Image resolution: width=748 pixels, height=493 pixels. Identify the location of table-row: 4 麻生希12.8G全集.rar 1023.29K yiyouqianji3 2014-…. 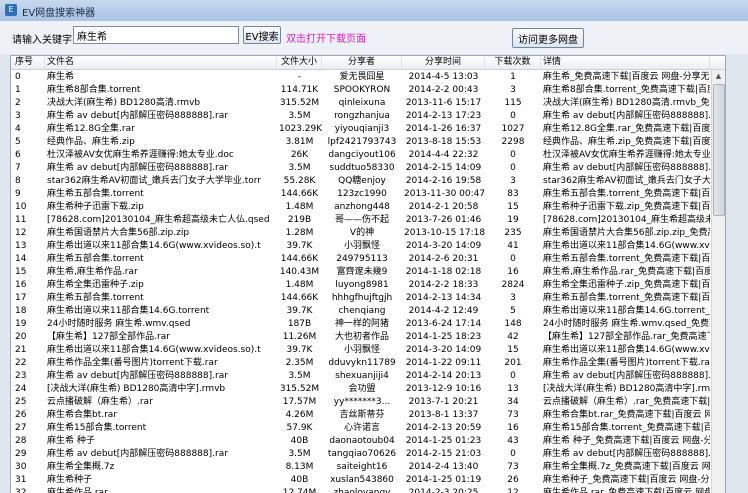
(368, 129).